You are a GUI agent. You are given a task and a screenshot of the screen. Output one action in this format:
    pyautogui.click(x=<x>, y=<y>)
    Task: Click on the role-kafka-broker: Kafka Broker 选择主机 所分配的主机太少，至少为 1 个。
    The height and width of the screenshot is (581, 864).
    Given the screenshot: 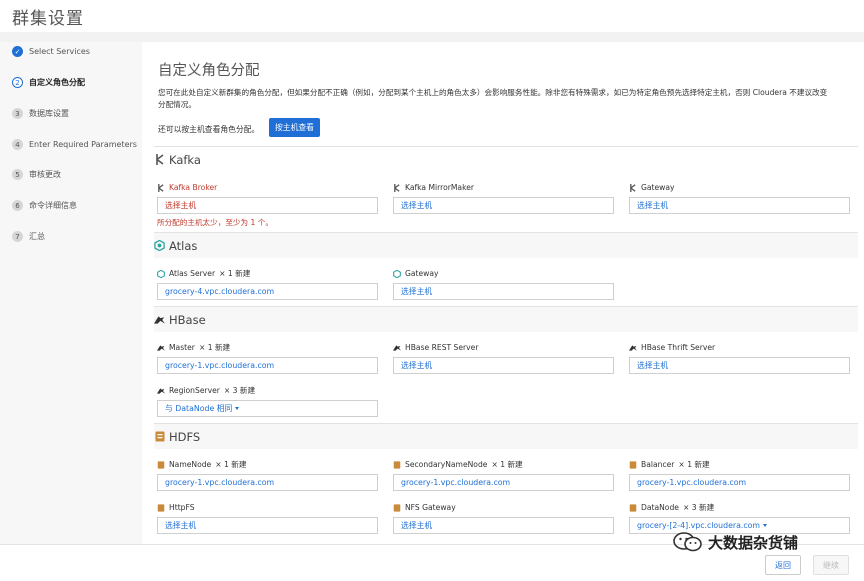 What is the action you would take?
    pyautogui.click(x=267, y=205)
    